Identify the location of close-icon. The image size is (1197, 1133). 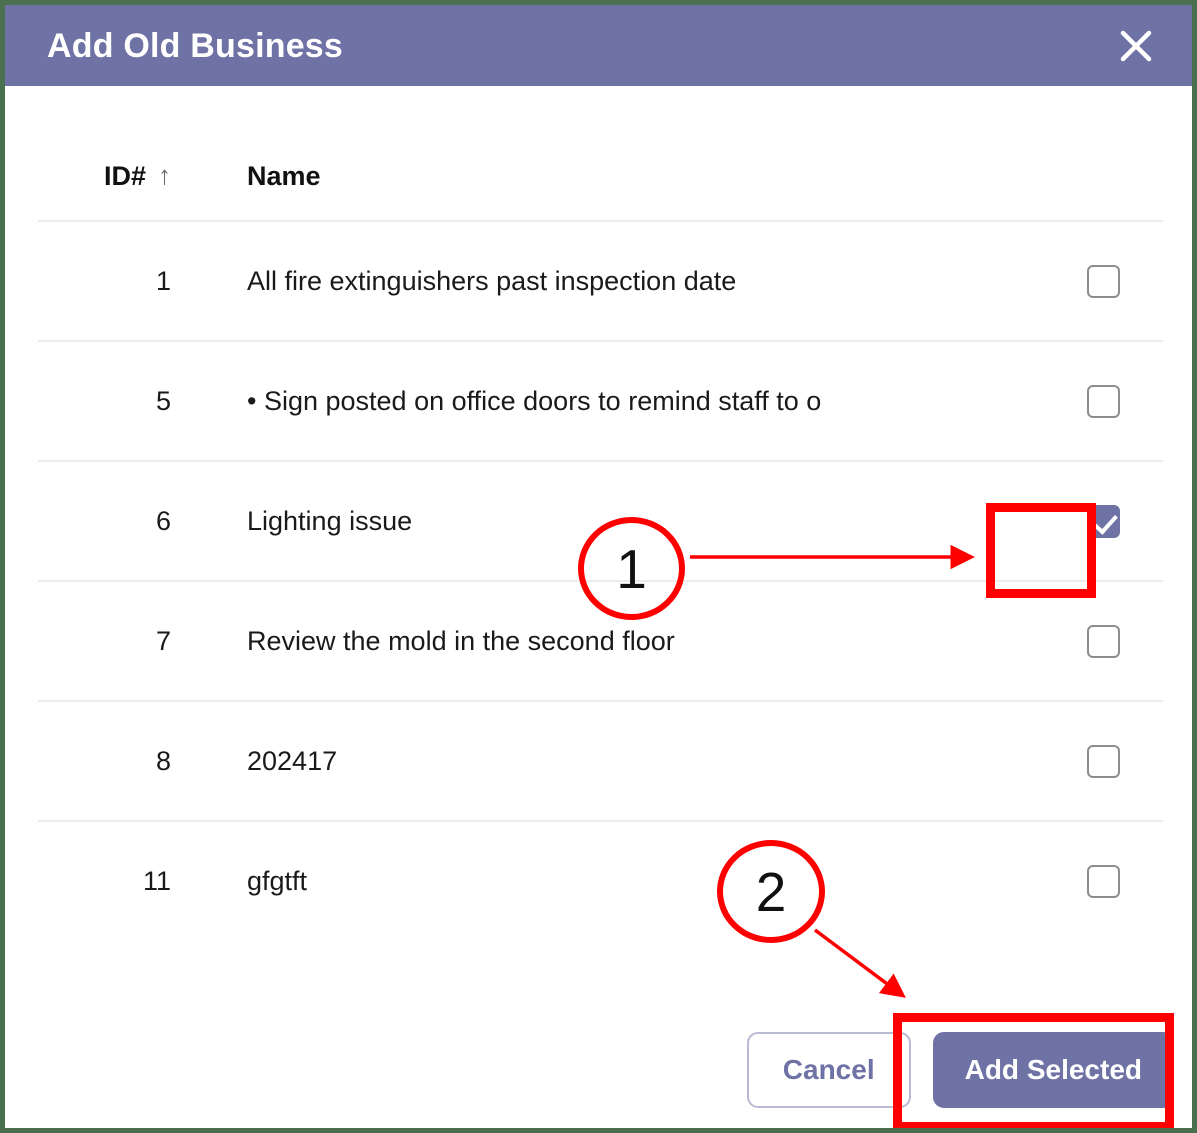
(1136, 46).